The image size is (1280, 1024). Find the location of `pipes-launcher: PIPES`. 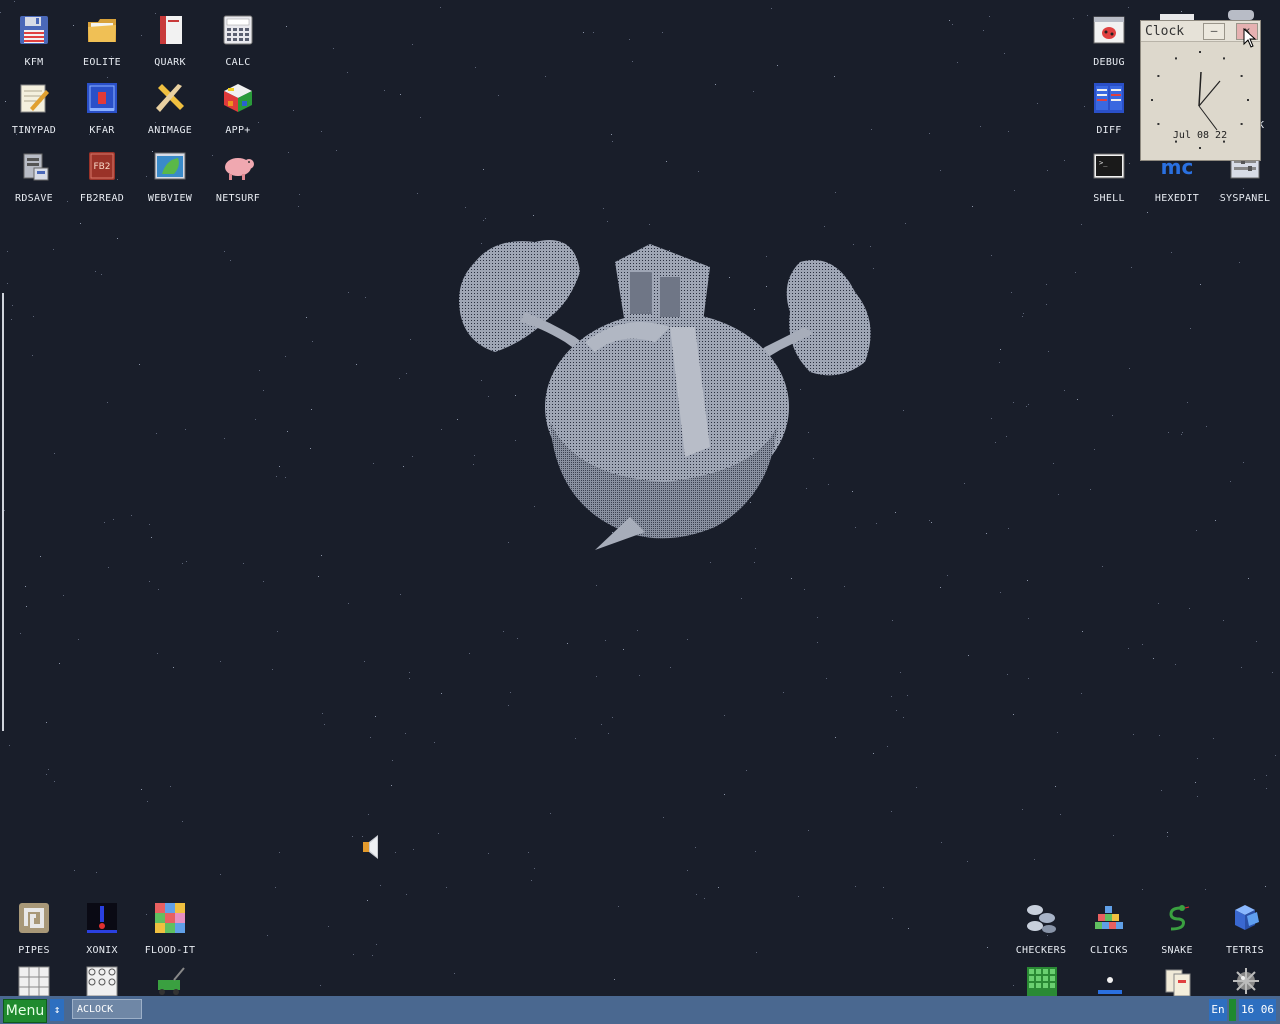

pipes-launcher: PIPES is located at coordinates (34, 925).